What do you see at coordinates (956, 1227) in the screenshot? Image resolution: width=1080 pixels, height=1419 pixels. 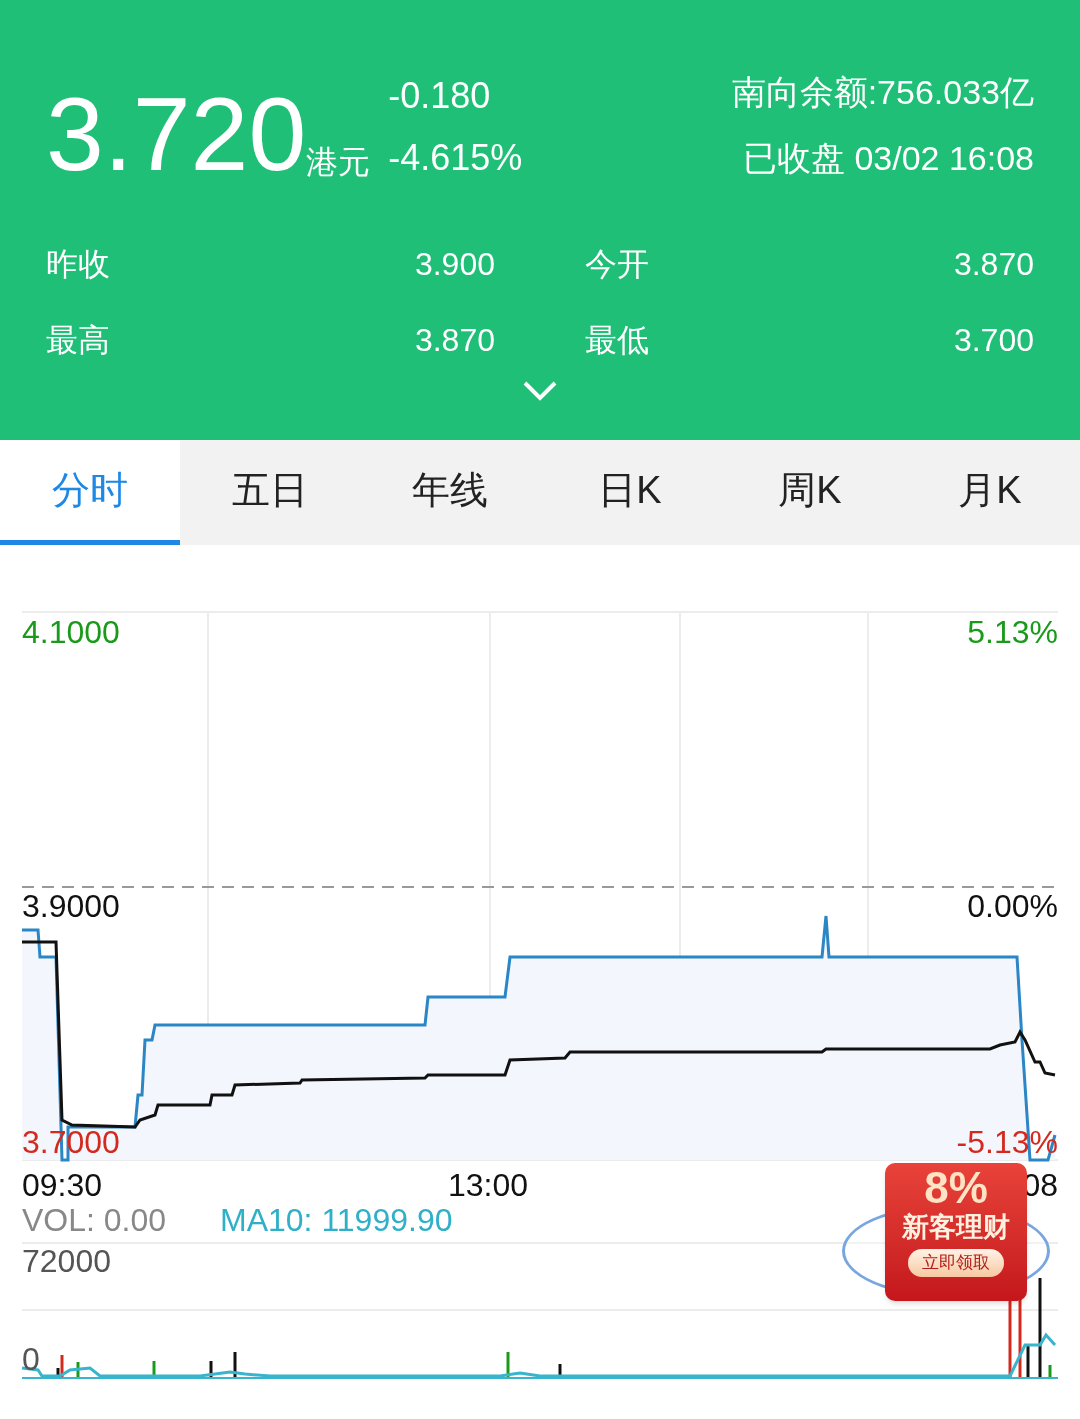 I see `promo-title: 新客理财` at bounding box center [956, 1227].